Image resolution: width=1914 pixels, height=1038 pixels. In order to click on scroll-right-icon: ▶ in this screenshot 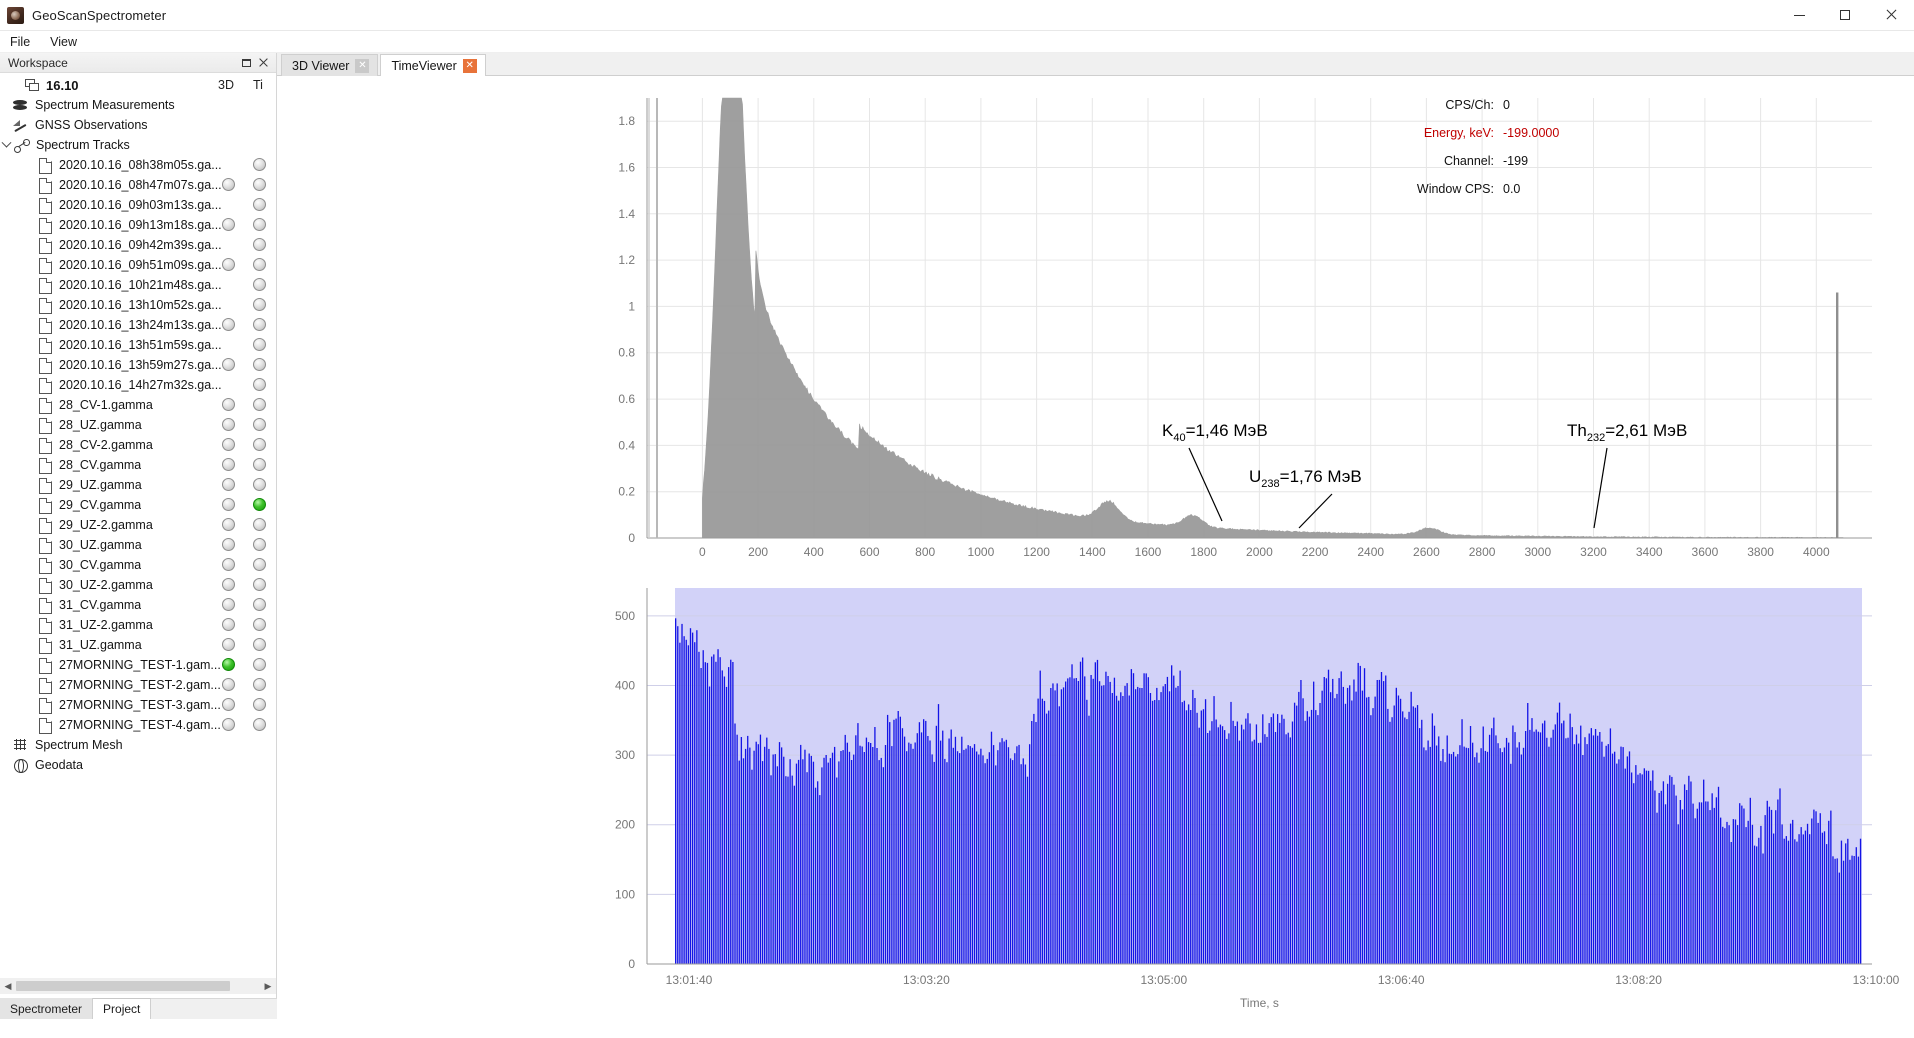, I will do `click(268, 986)`.